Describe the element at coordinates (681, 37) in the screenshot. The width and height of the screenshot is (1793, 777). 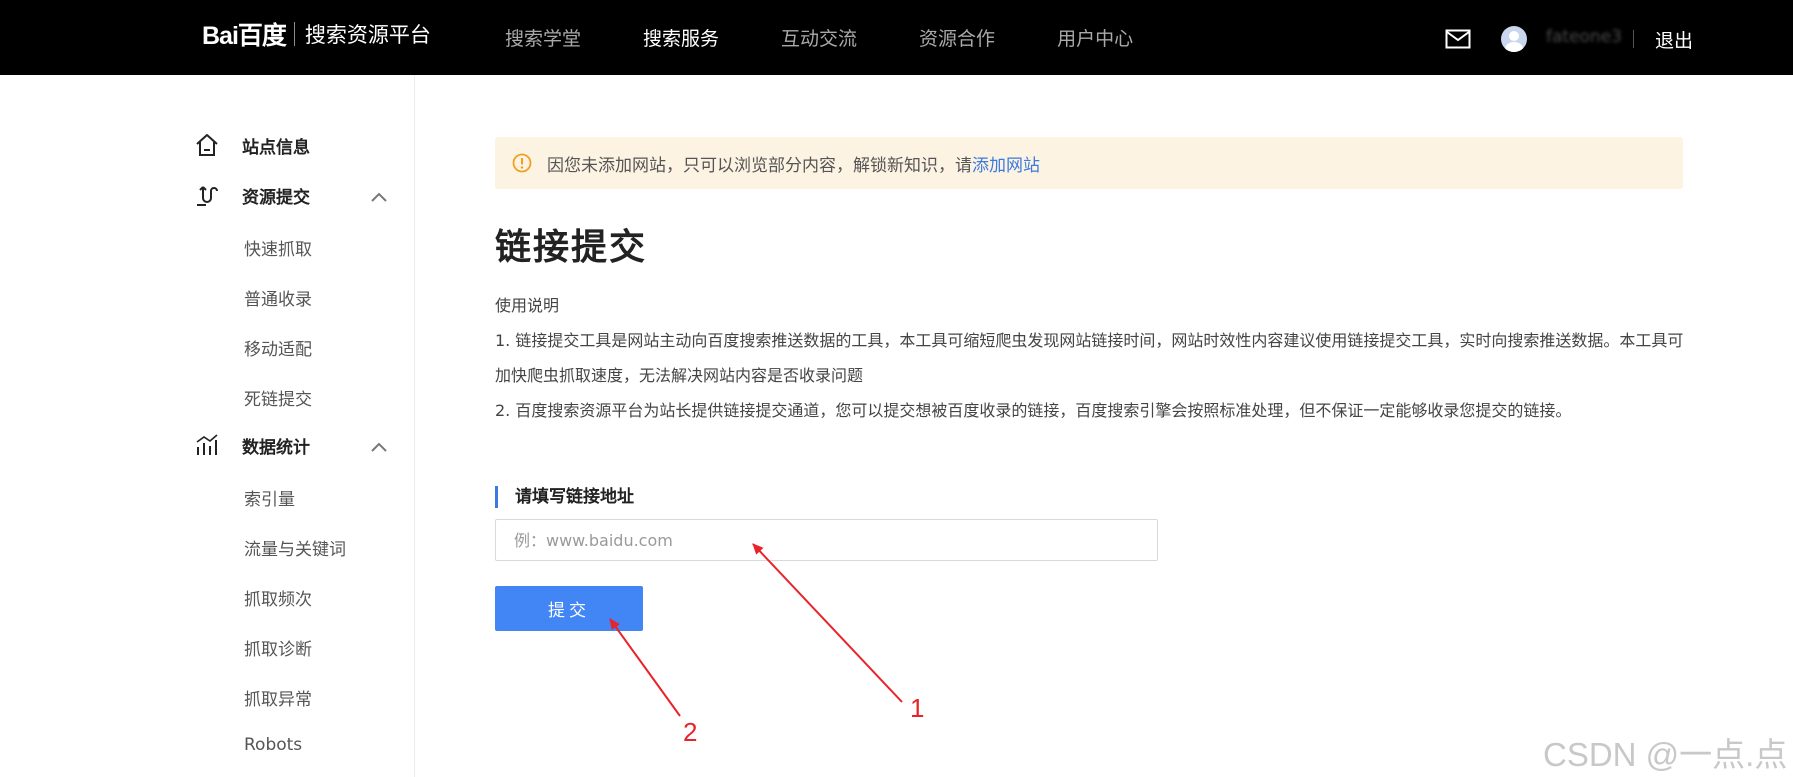
I see `nav-item-search-service: 搜索服务` at that location.